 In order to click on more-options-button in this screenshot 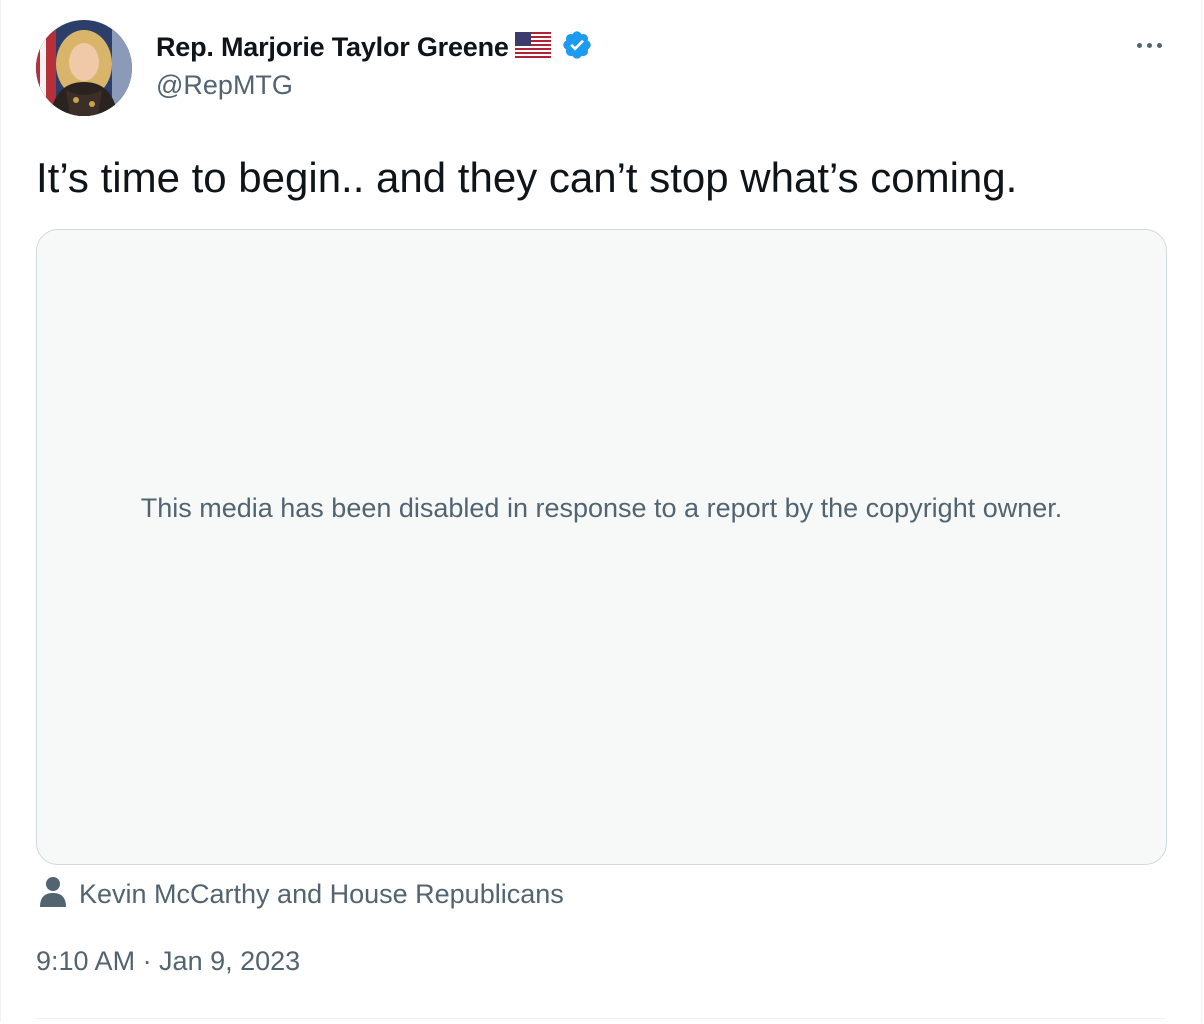, I will do `click(1149, 45)`.